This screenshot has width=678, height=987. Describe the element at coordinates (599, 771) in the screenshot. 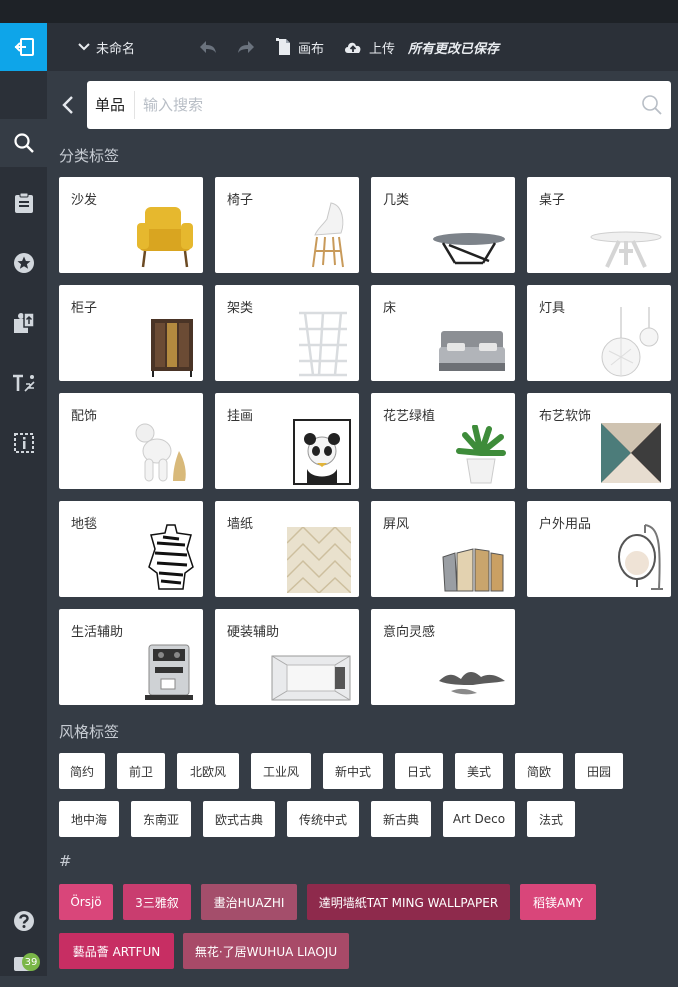

I see `style-tag: 田园` at that location.